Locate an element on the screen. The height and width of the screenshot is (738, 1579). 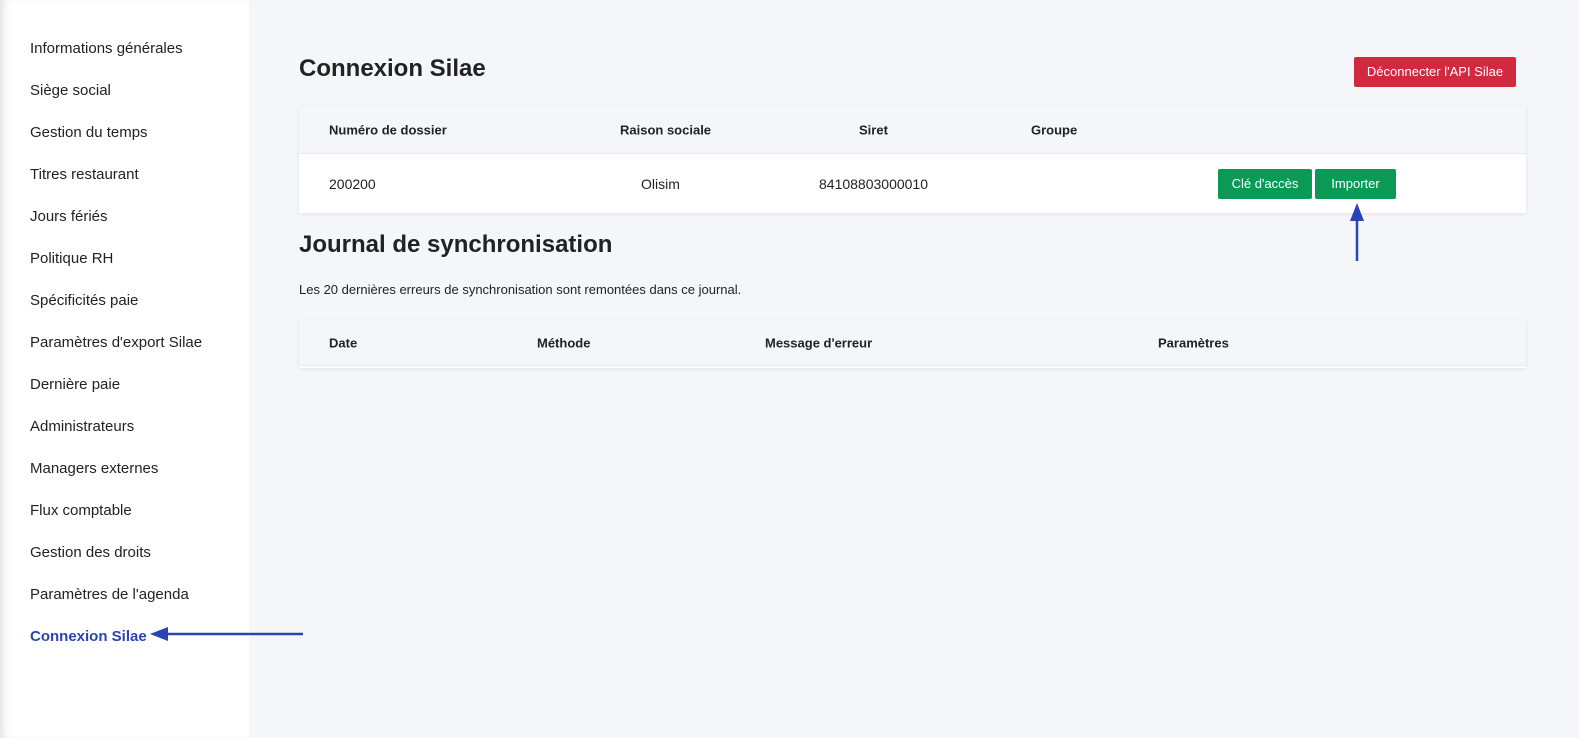
sidebar-item-informations-generales: Informations générales is located at coordinates (124, 59).